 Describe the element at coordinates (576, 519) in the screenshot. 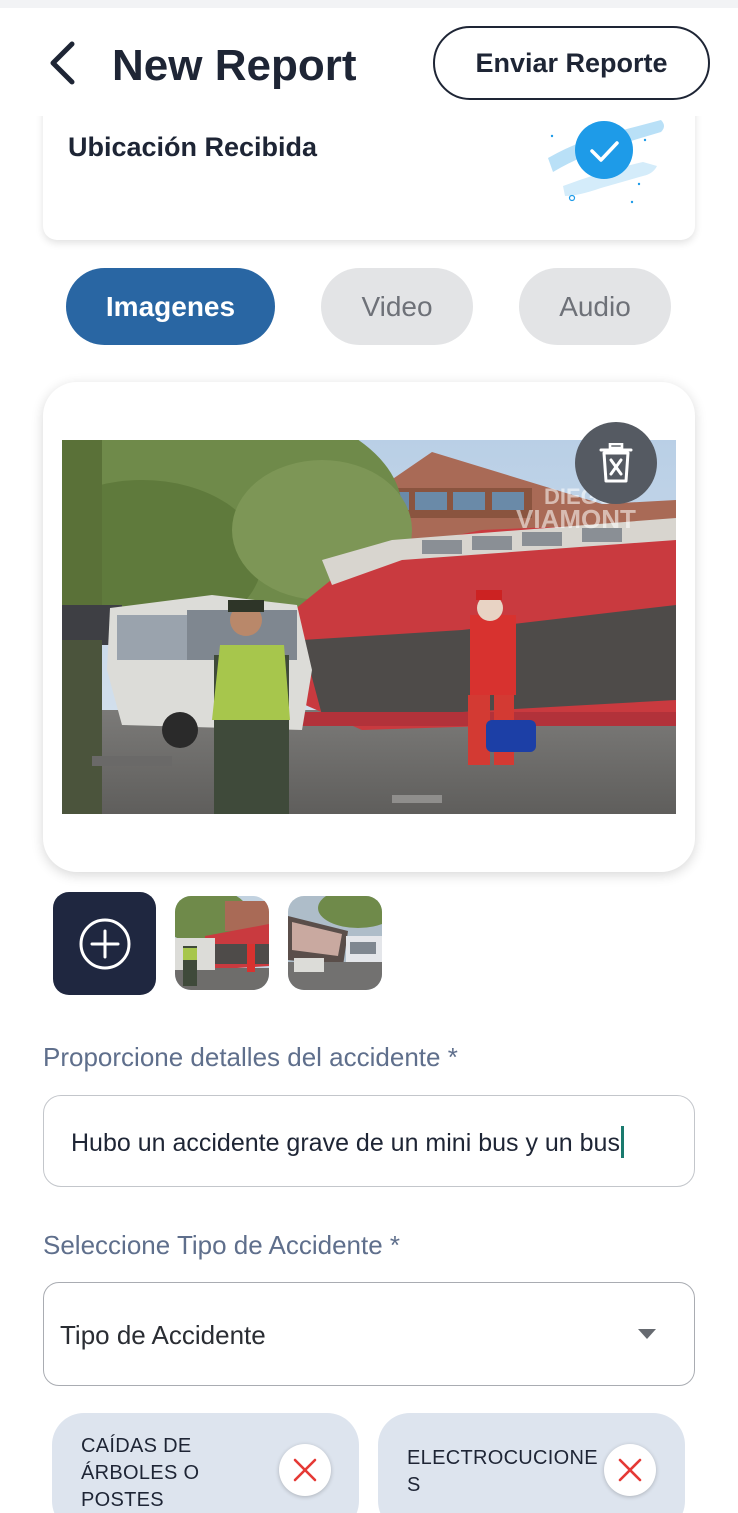

I see `watermark-line-2: VIAMONT` at that location.